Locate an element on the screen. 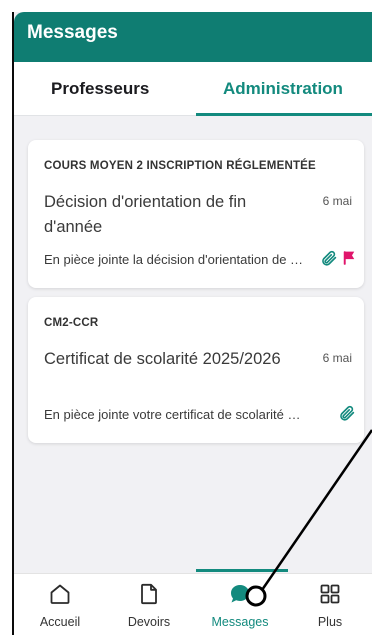  grid-icon is located at coordinates (330, 594).